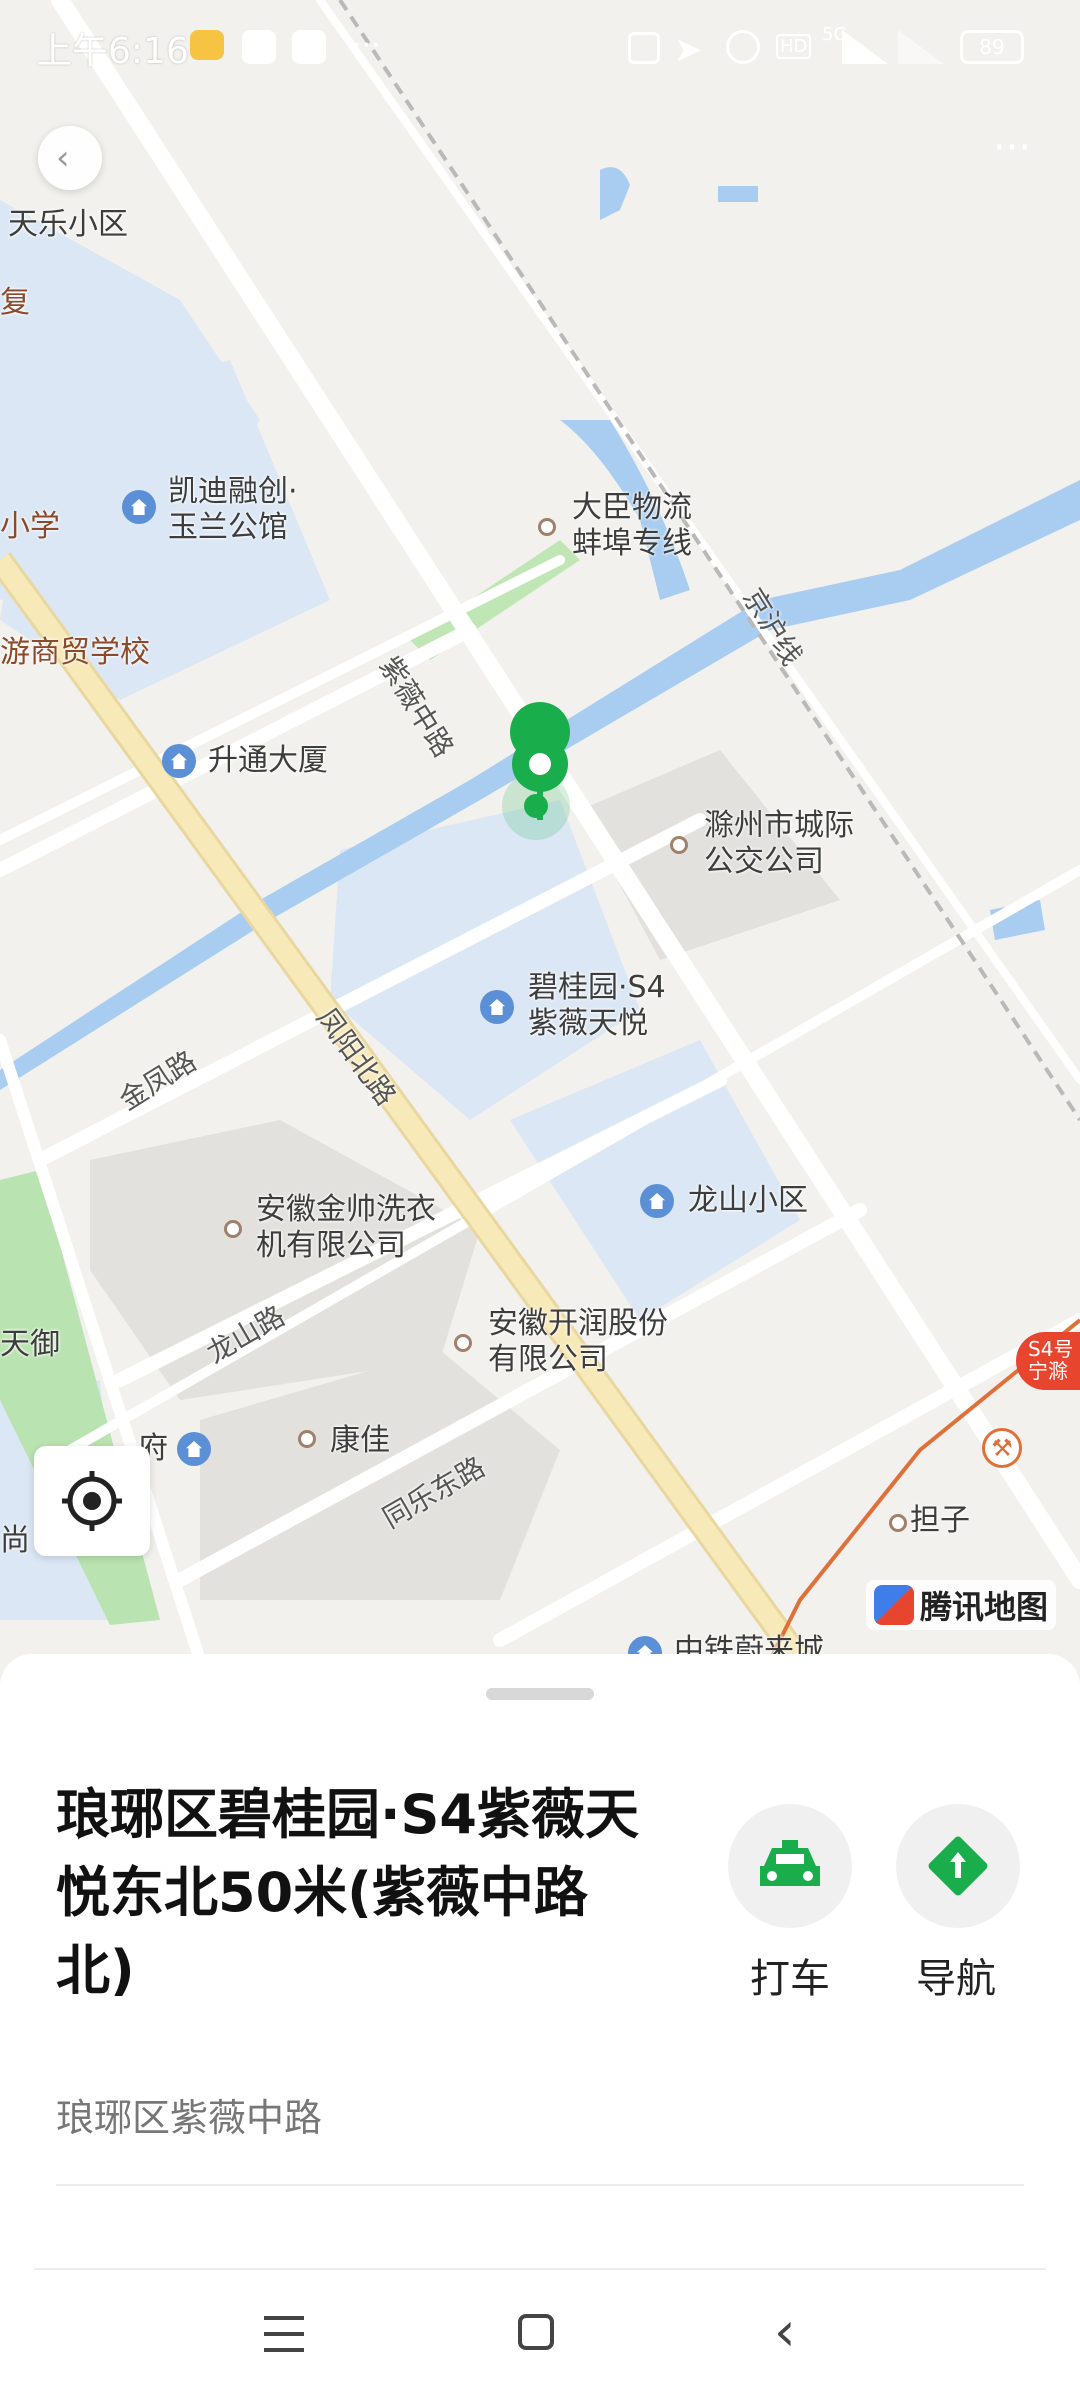 This screenshot has width=1080, height=2400. What do you see at coordinates (15, 1540) in the screenshot?
I see `map-label: 尚` at bounding box center [15, 1540].